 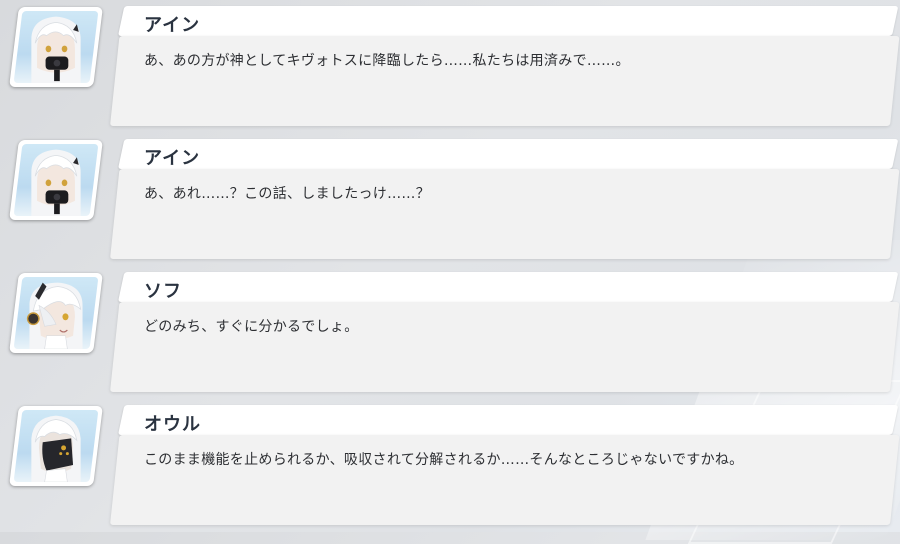 What do you see at coordinates (287, 194) in the screenshot?
I see `dialogue-text: あ、あれ……？この話、しましたっけ……？` at bounding box center [287, 194].